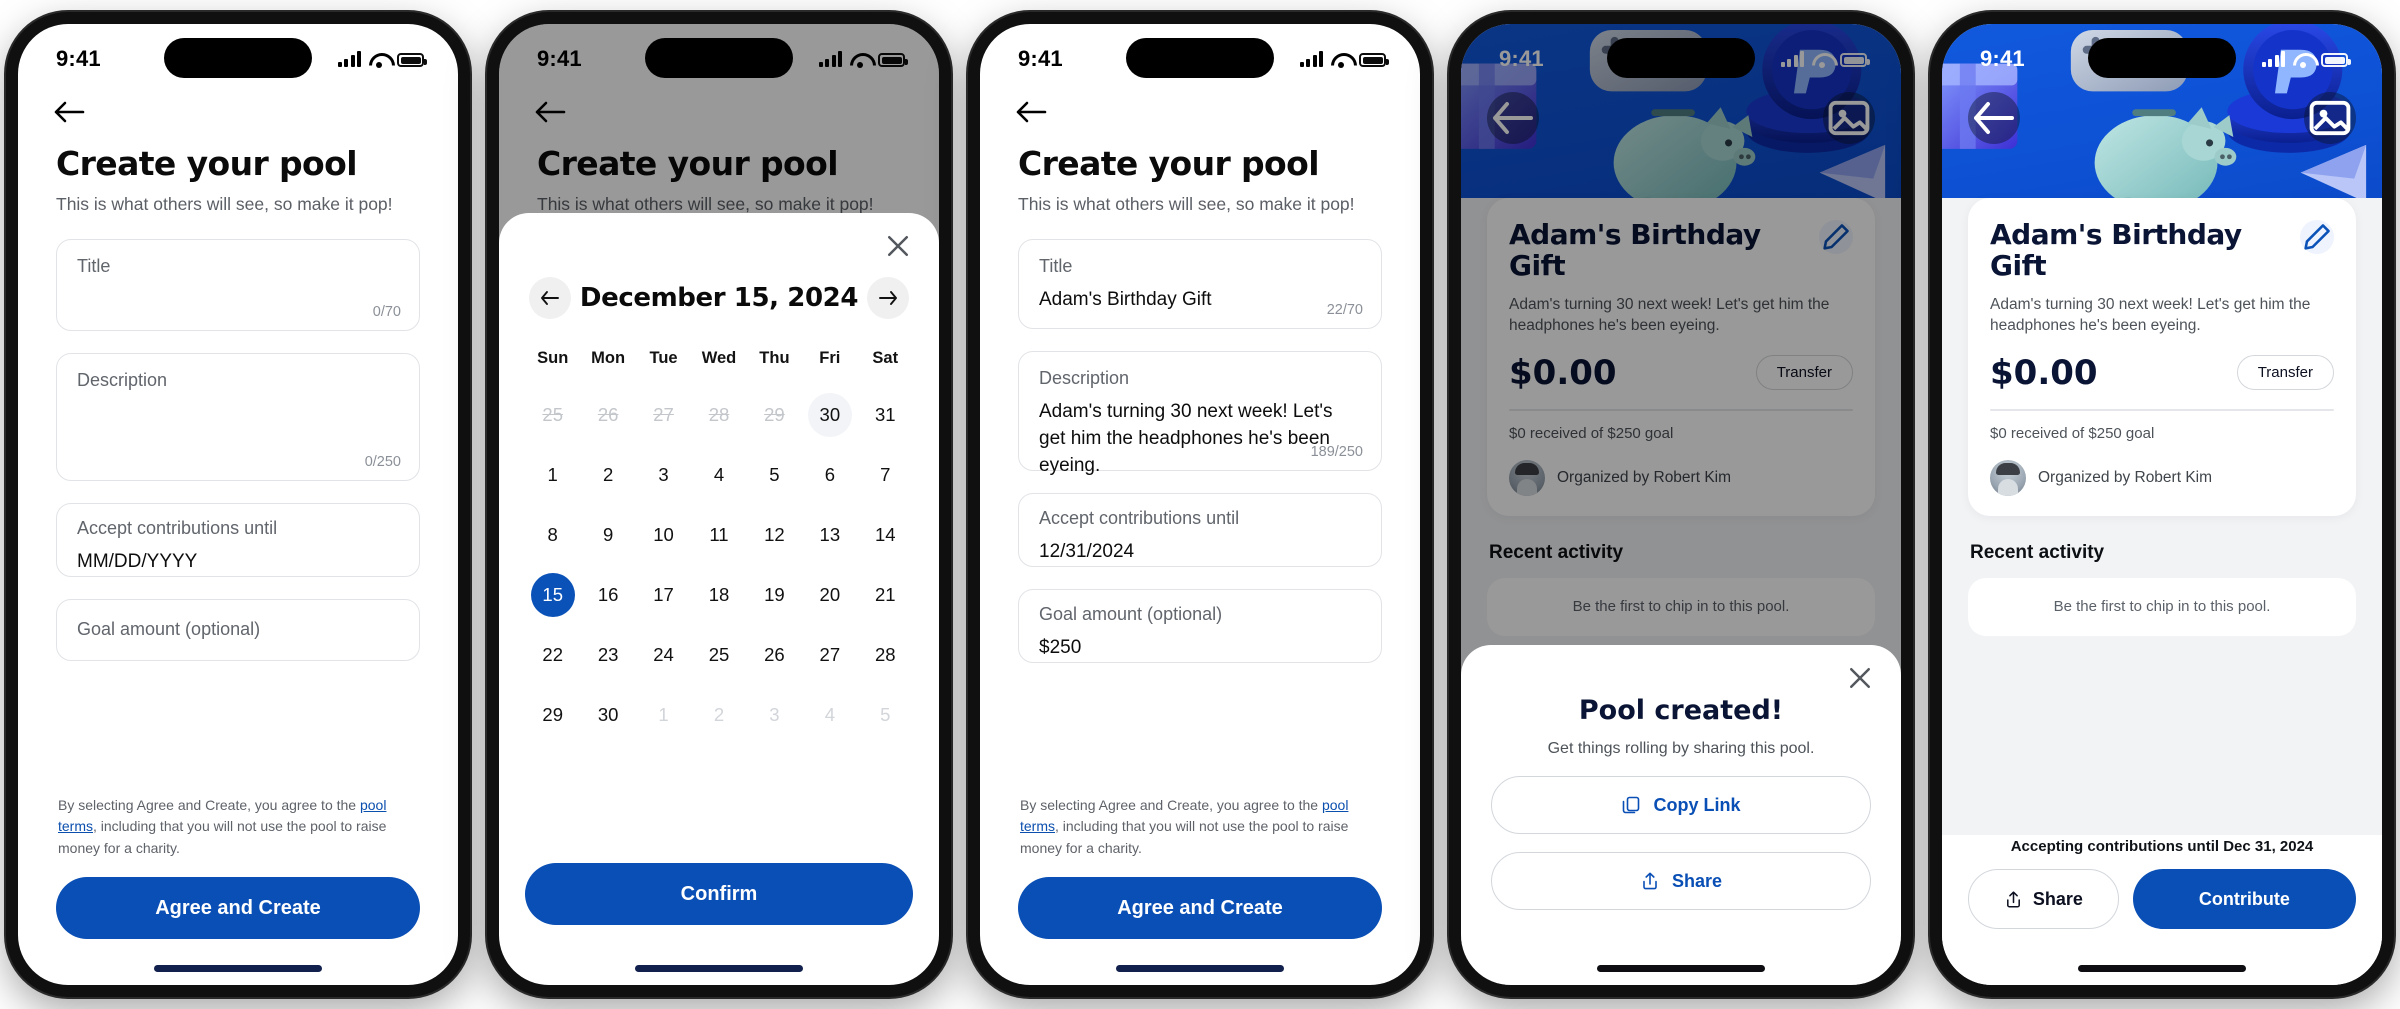  Describe the element at coordinates (1336, 451) in the screenshot. I see `description-char-counter: 189/250` at that location.